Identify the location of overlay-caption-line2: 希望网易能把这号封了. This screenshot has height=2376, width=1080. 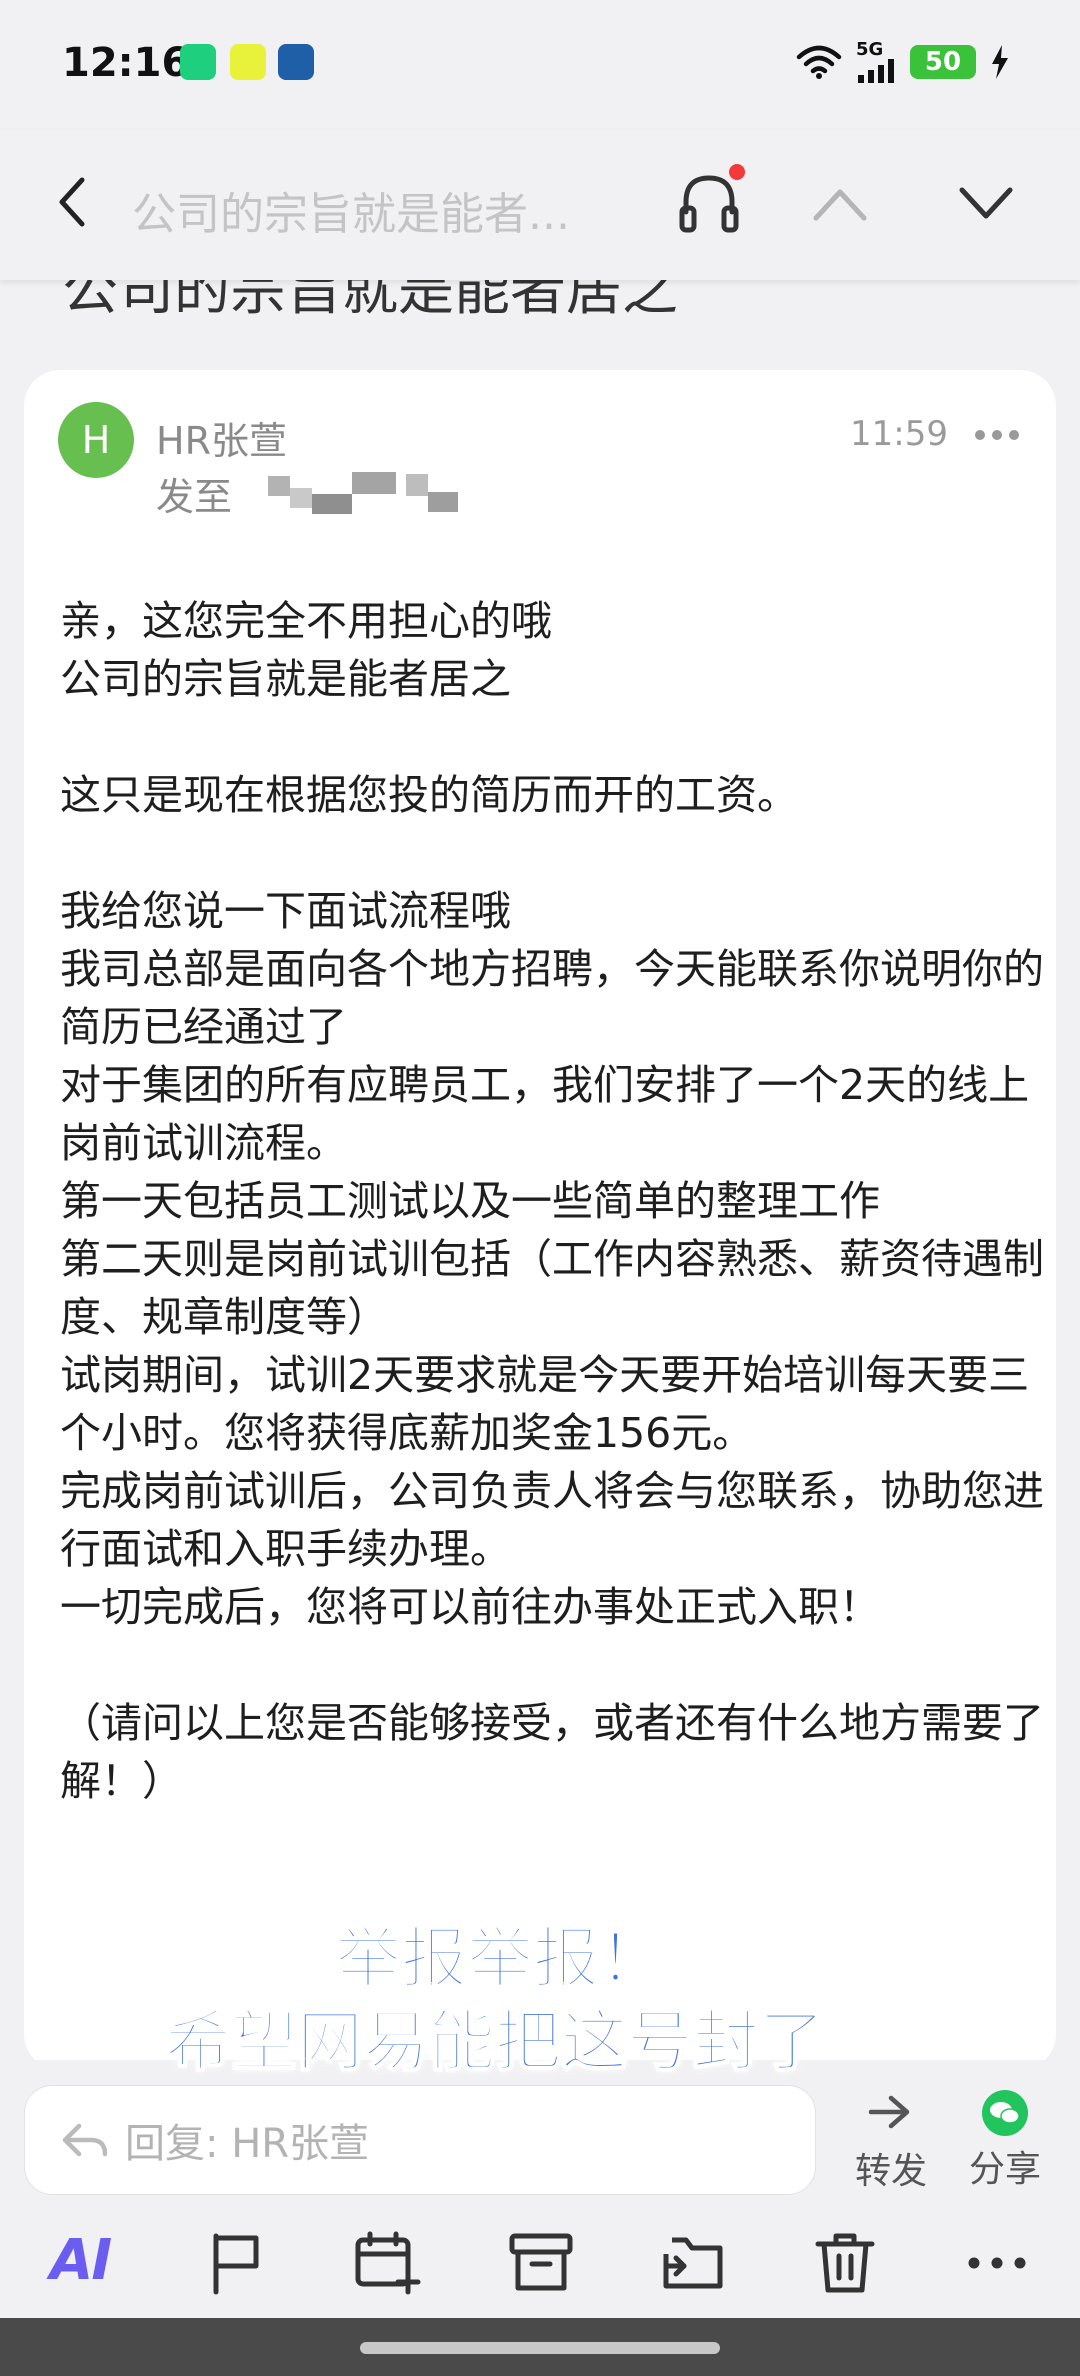
(495, 2041).